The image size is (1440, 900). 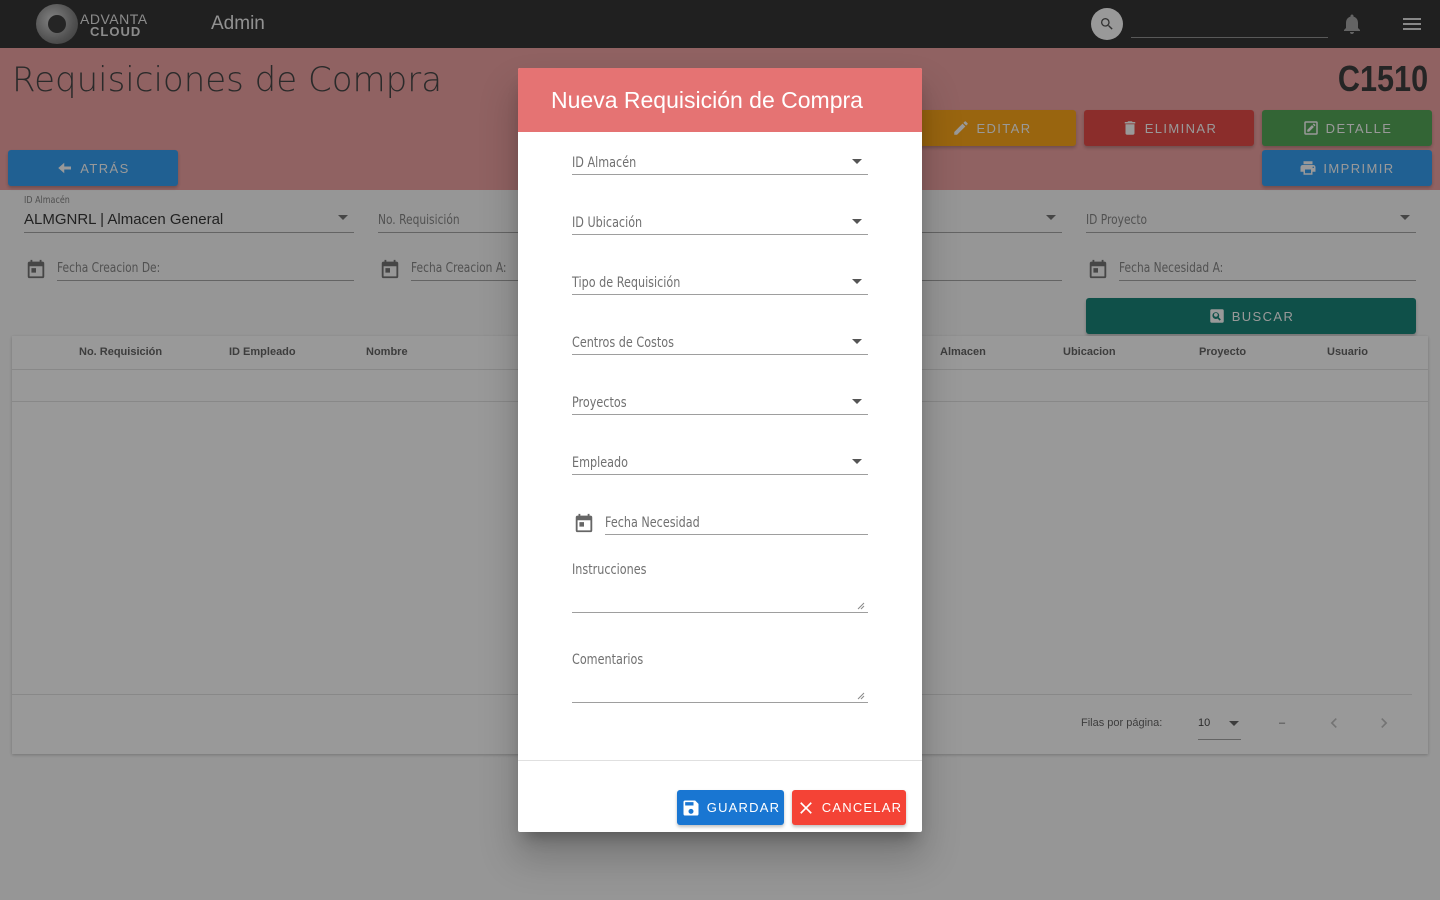 I want to click on empleado-select: Empleado, so click(x=720, y=459).